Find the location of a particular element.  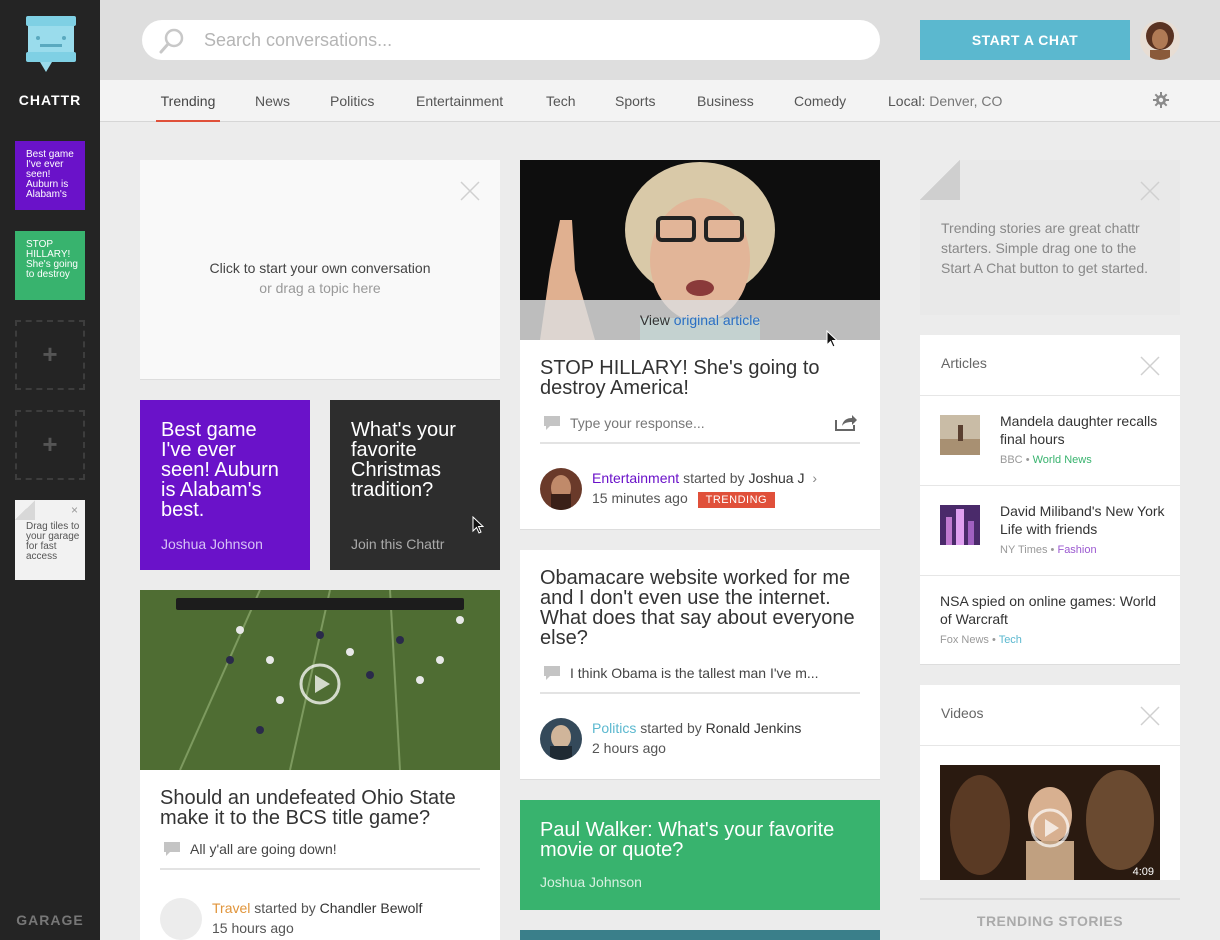

chattr-logo-icon is located at coordinates (51, 45).